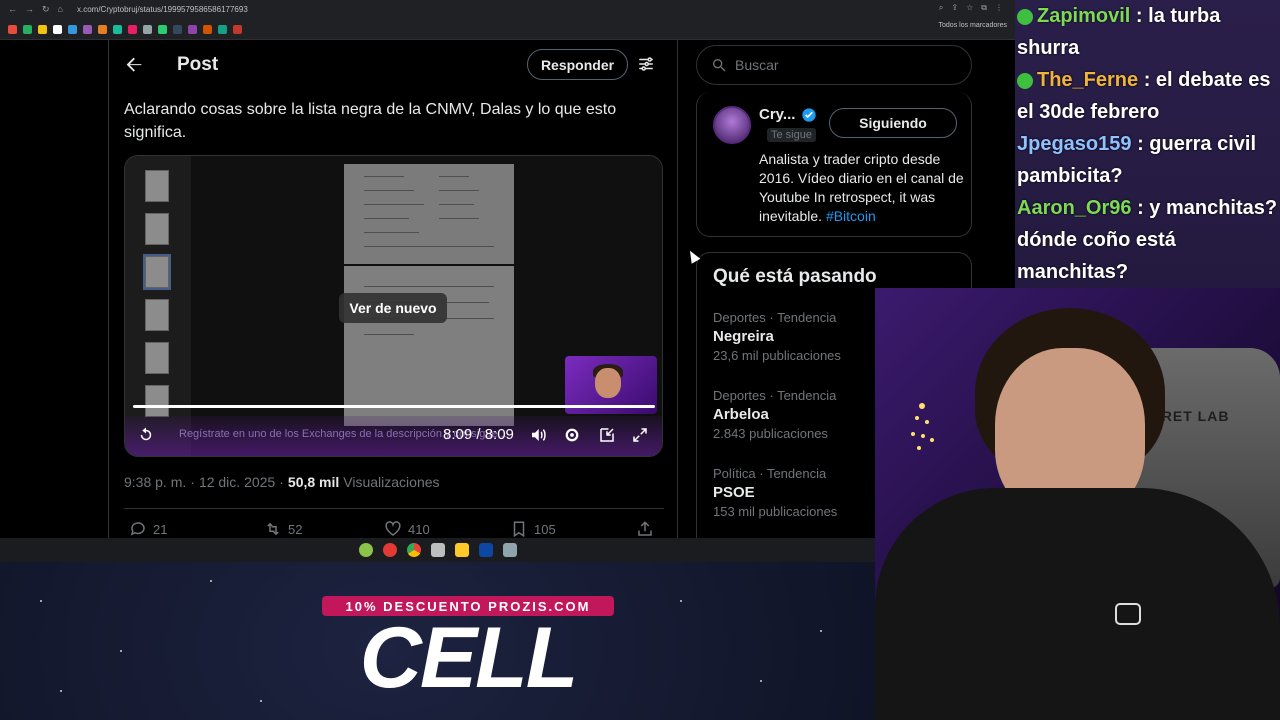 The width and height of the screenshot is (1280, 720). What do you see at coordinates (757, 65) in the screenshot?
I see `search-placeholder: Buscar` at bounding box center [757, 65].